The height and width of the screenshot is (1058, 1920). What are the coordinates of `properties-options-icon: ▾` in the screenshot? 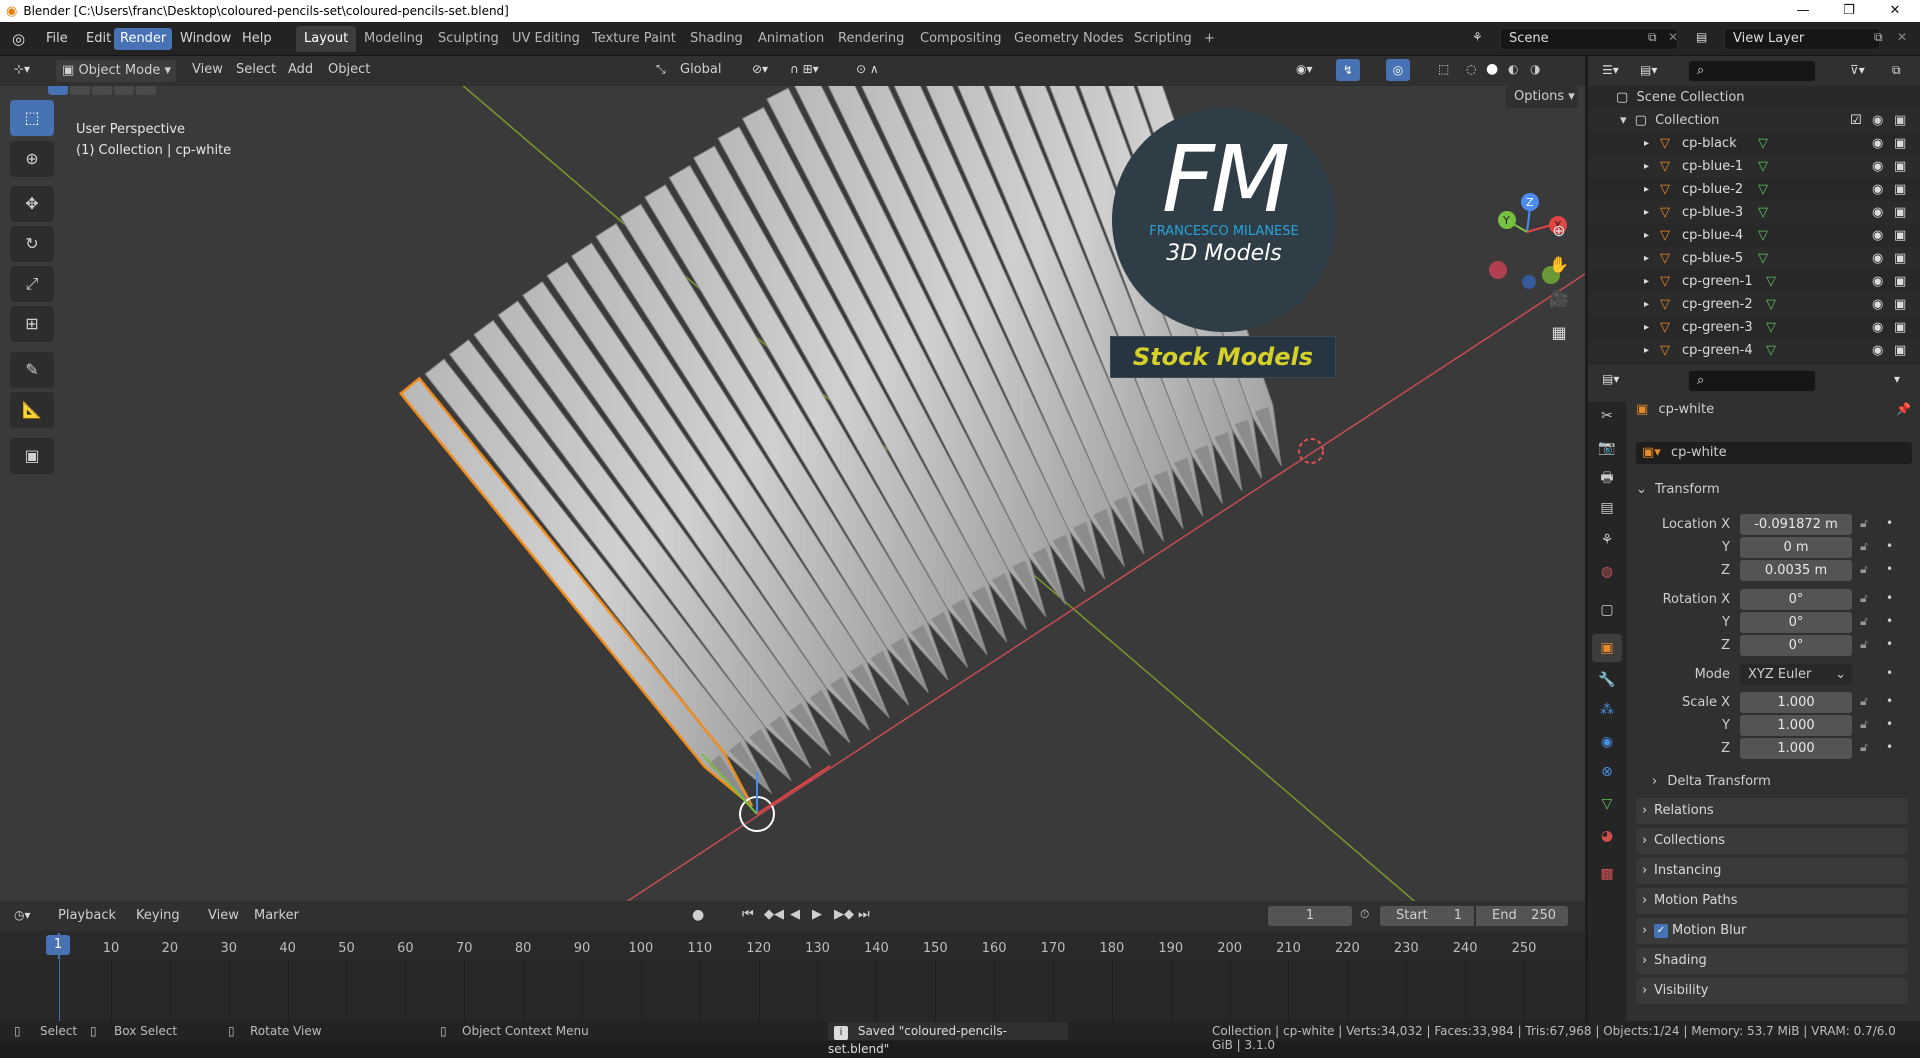 It's located at (1897, 379).